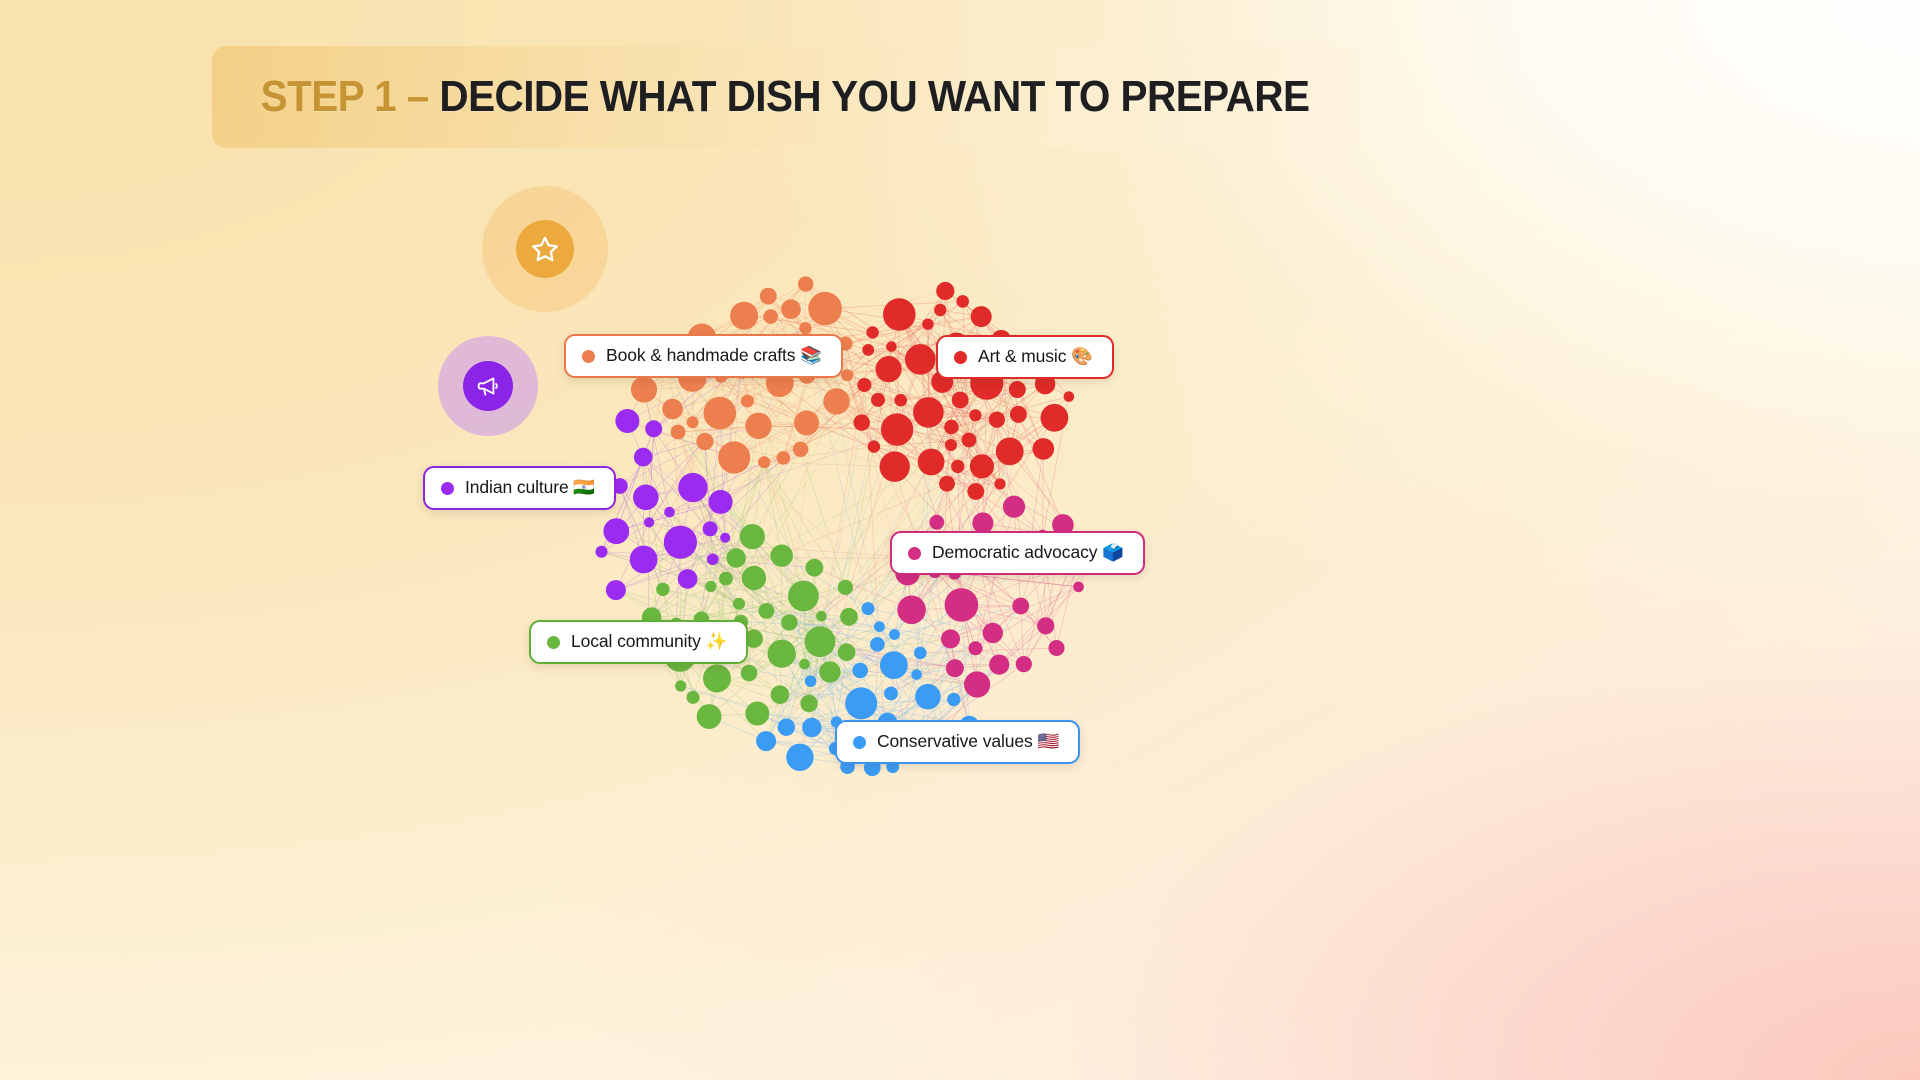  Describe the element at coordinates (958, 742) in the screenshot. I see `legend-chip-conservative-values: Conservative values 🇺🇸` at that location.